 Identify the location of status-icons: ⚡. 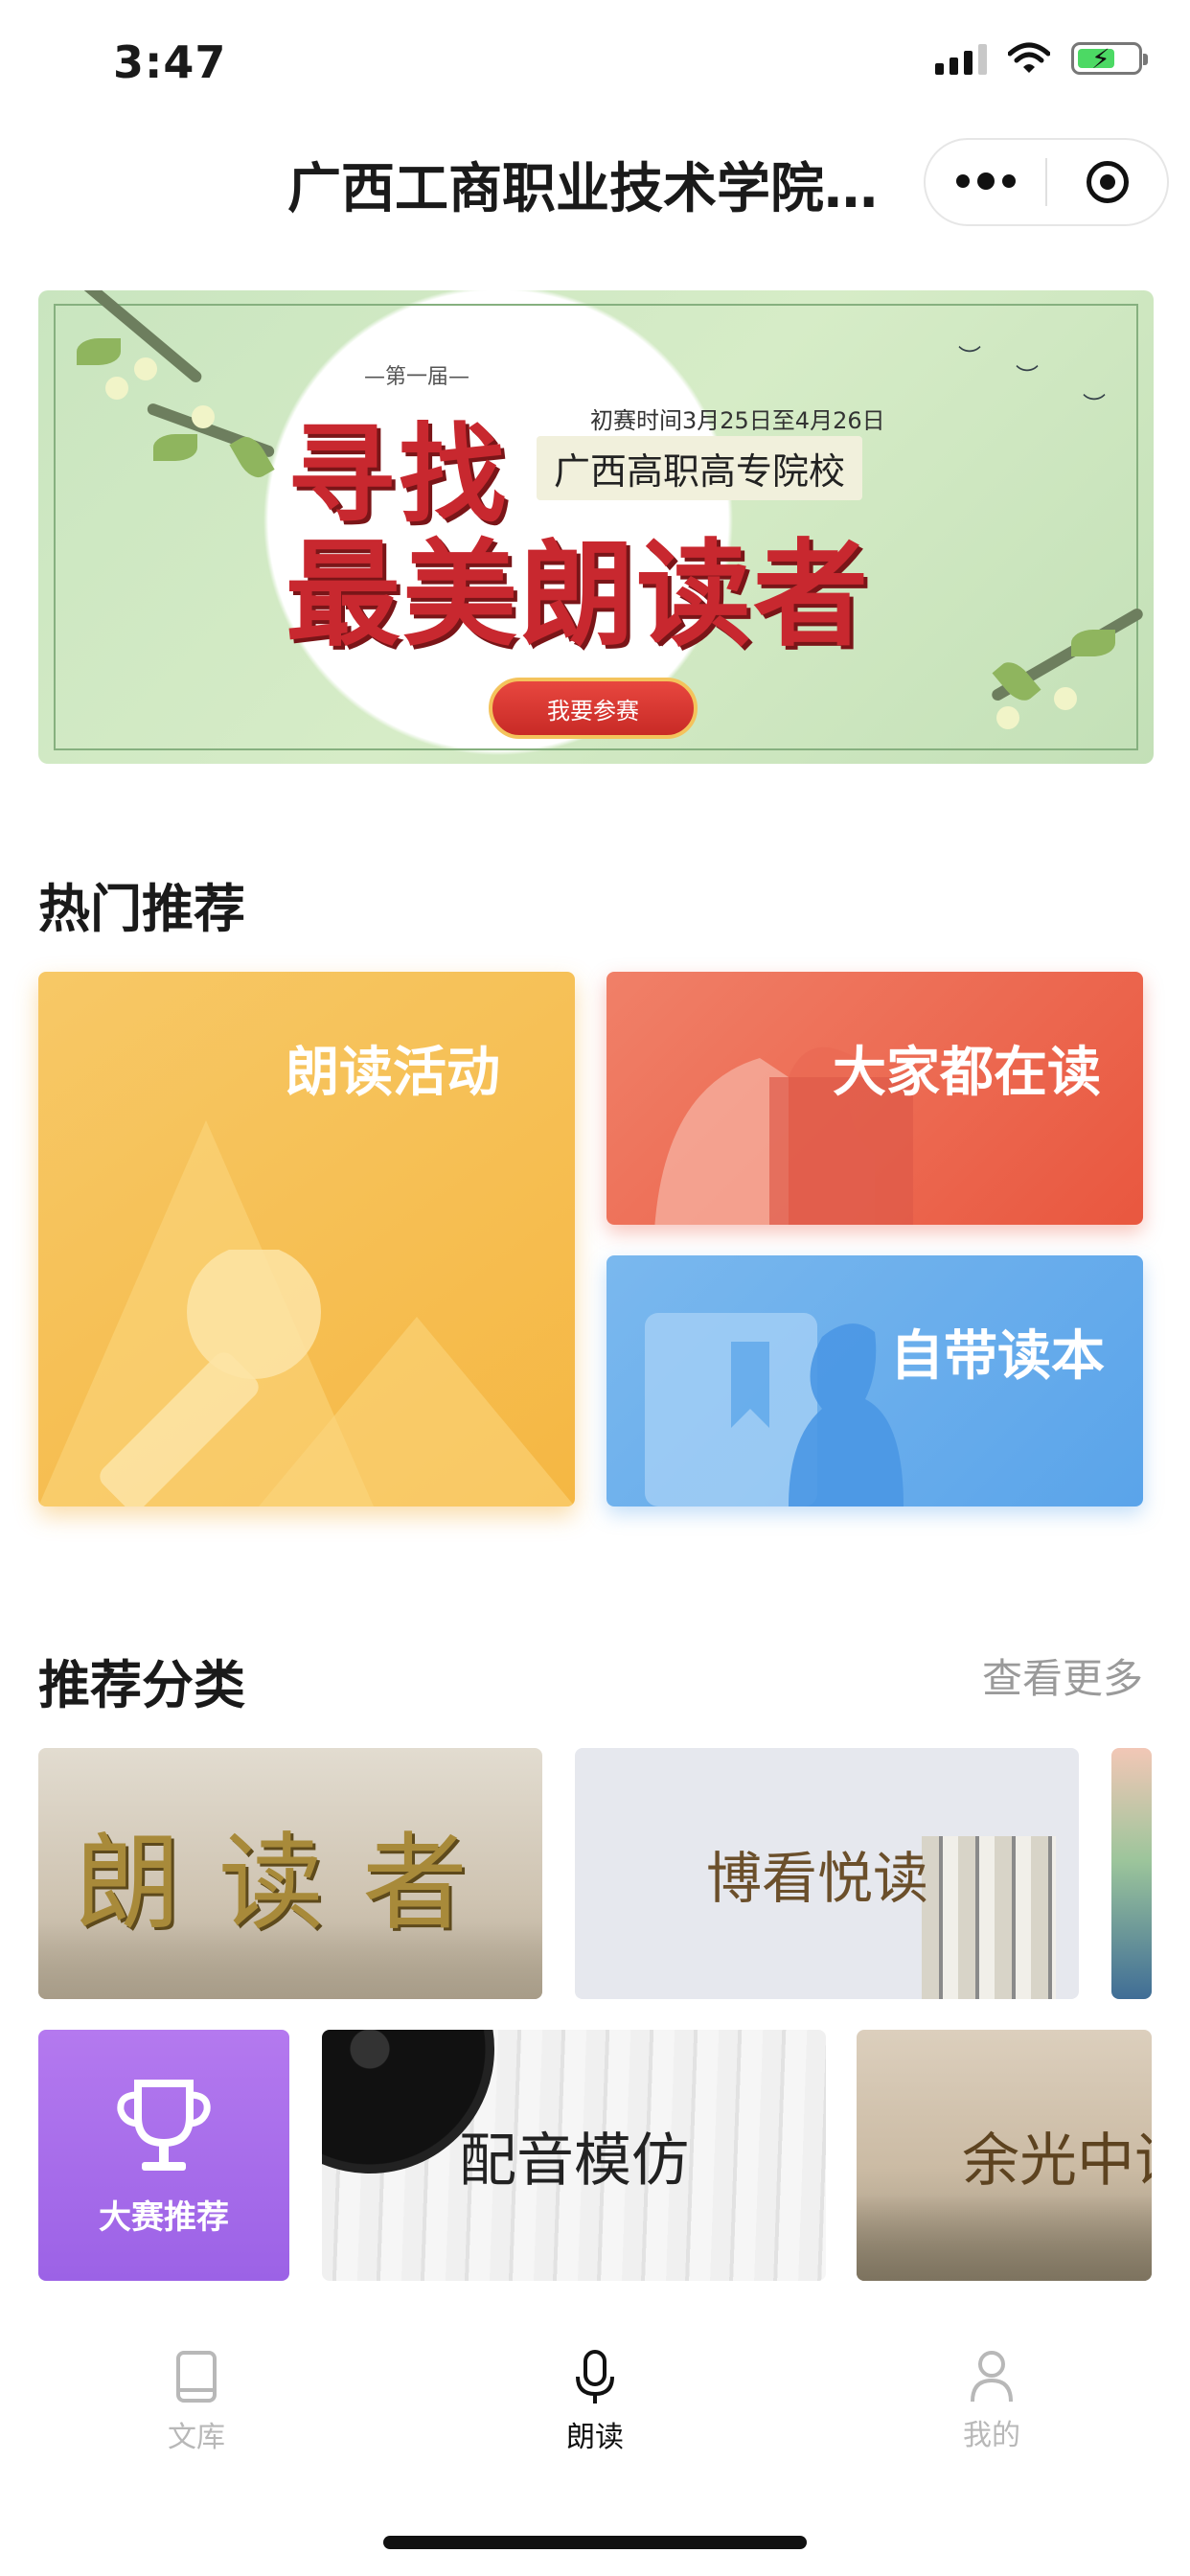
(1041, 58).